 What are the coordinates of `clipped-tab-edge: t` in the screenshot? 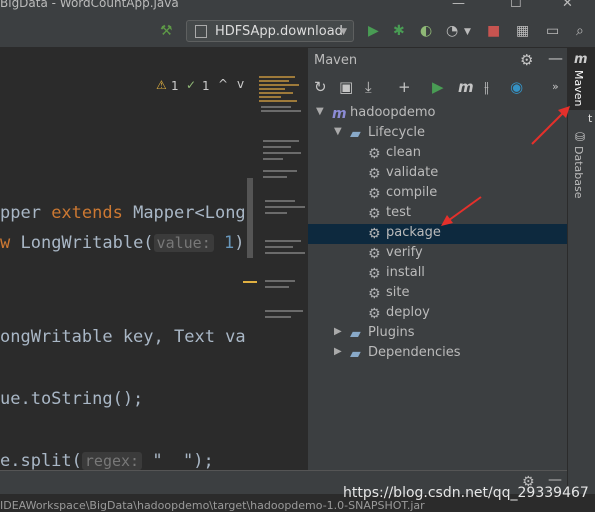 It's located at (590, 118).